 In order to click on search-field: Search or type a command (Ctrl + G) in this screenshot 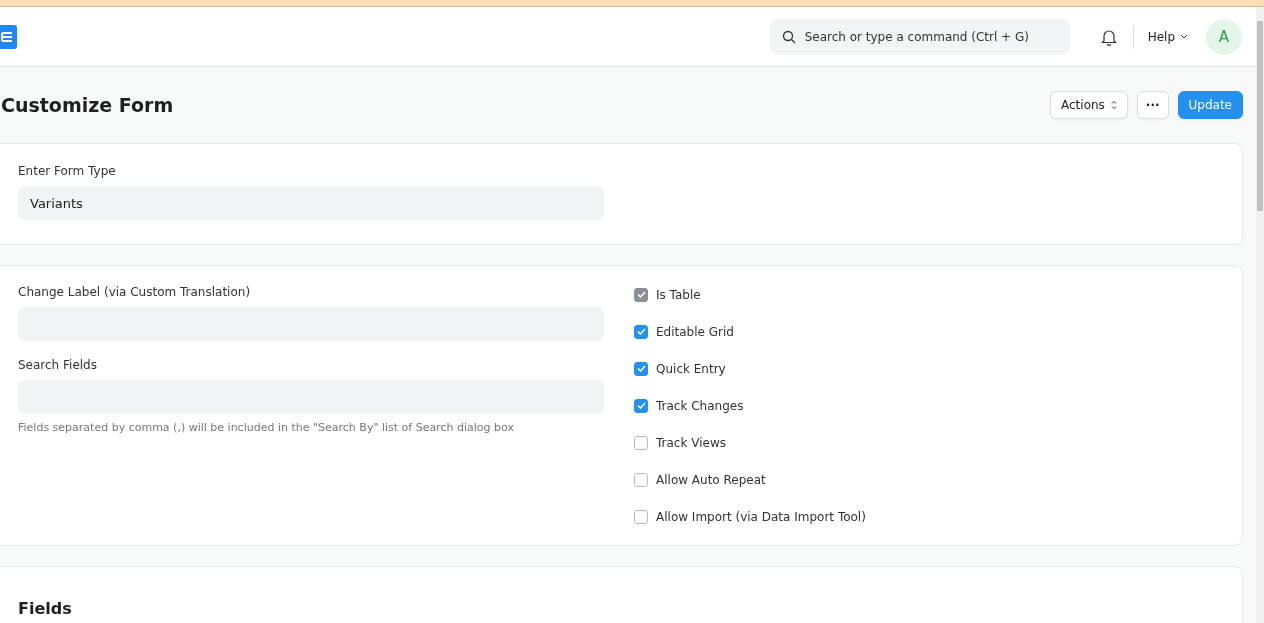, I will do `click(919, 36)`.